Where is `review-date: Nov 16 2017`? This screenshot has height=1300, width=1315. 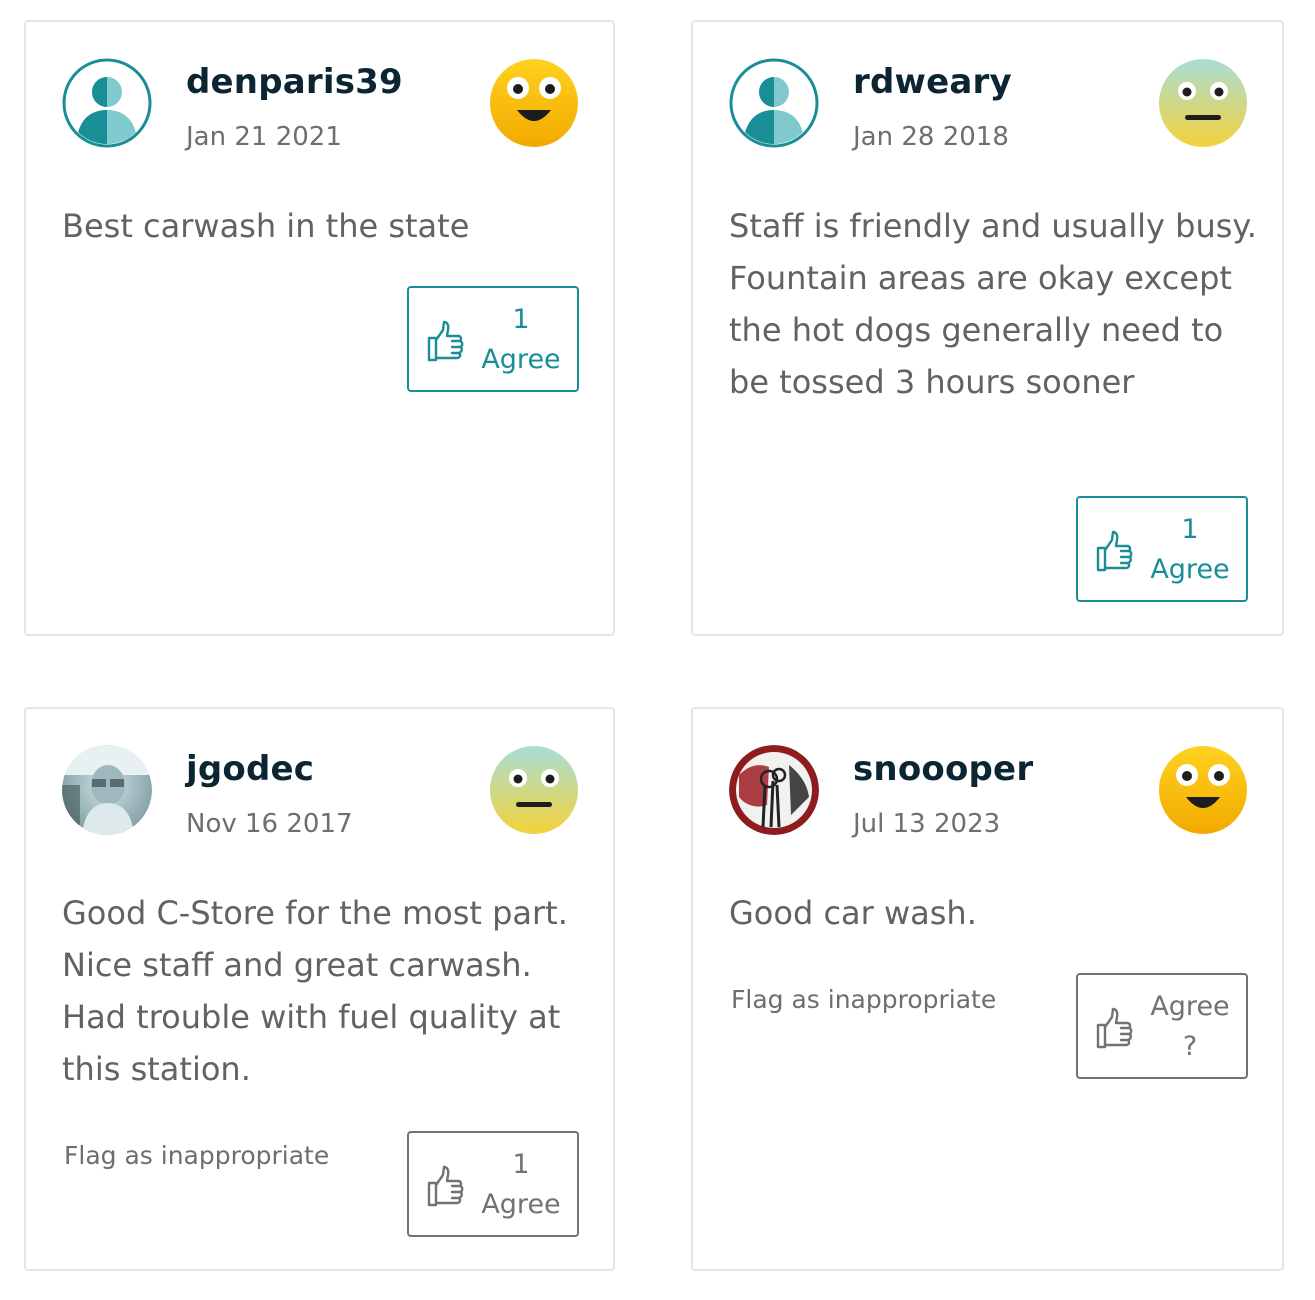
review-date: Nov 16 2017 is located at coordinates (269, 824).